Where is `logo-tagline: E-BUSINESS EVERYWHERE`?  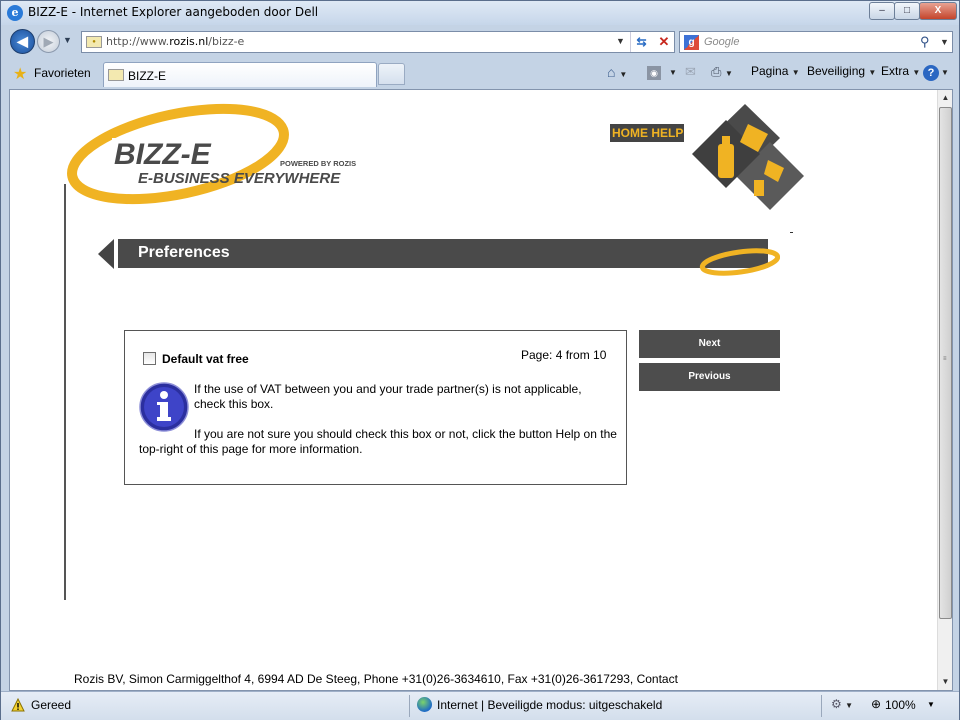
logo-tagline: E-BUSINESS EVERYWHERE is located at coordinates (239, 178).